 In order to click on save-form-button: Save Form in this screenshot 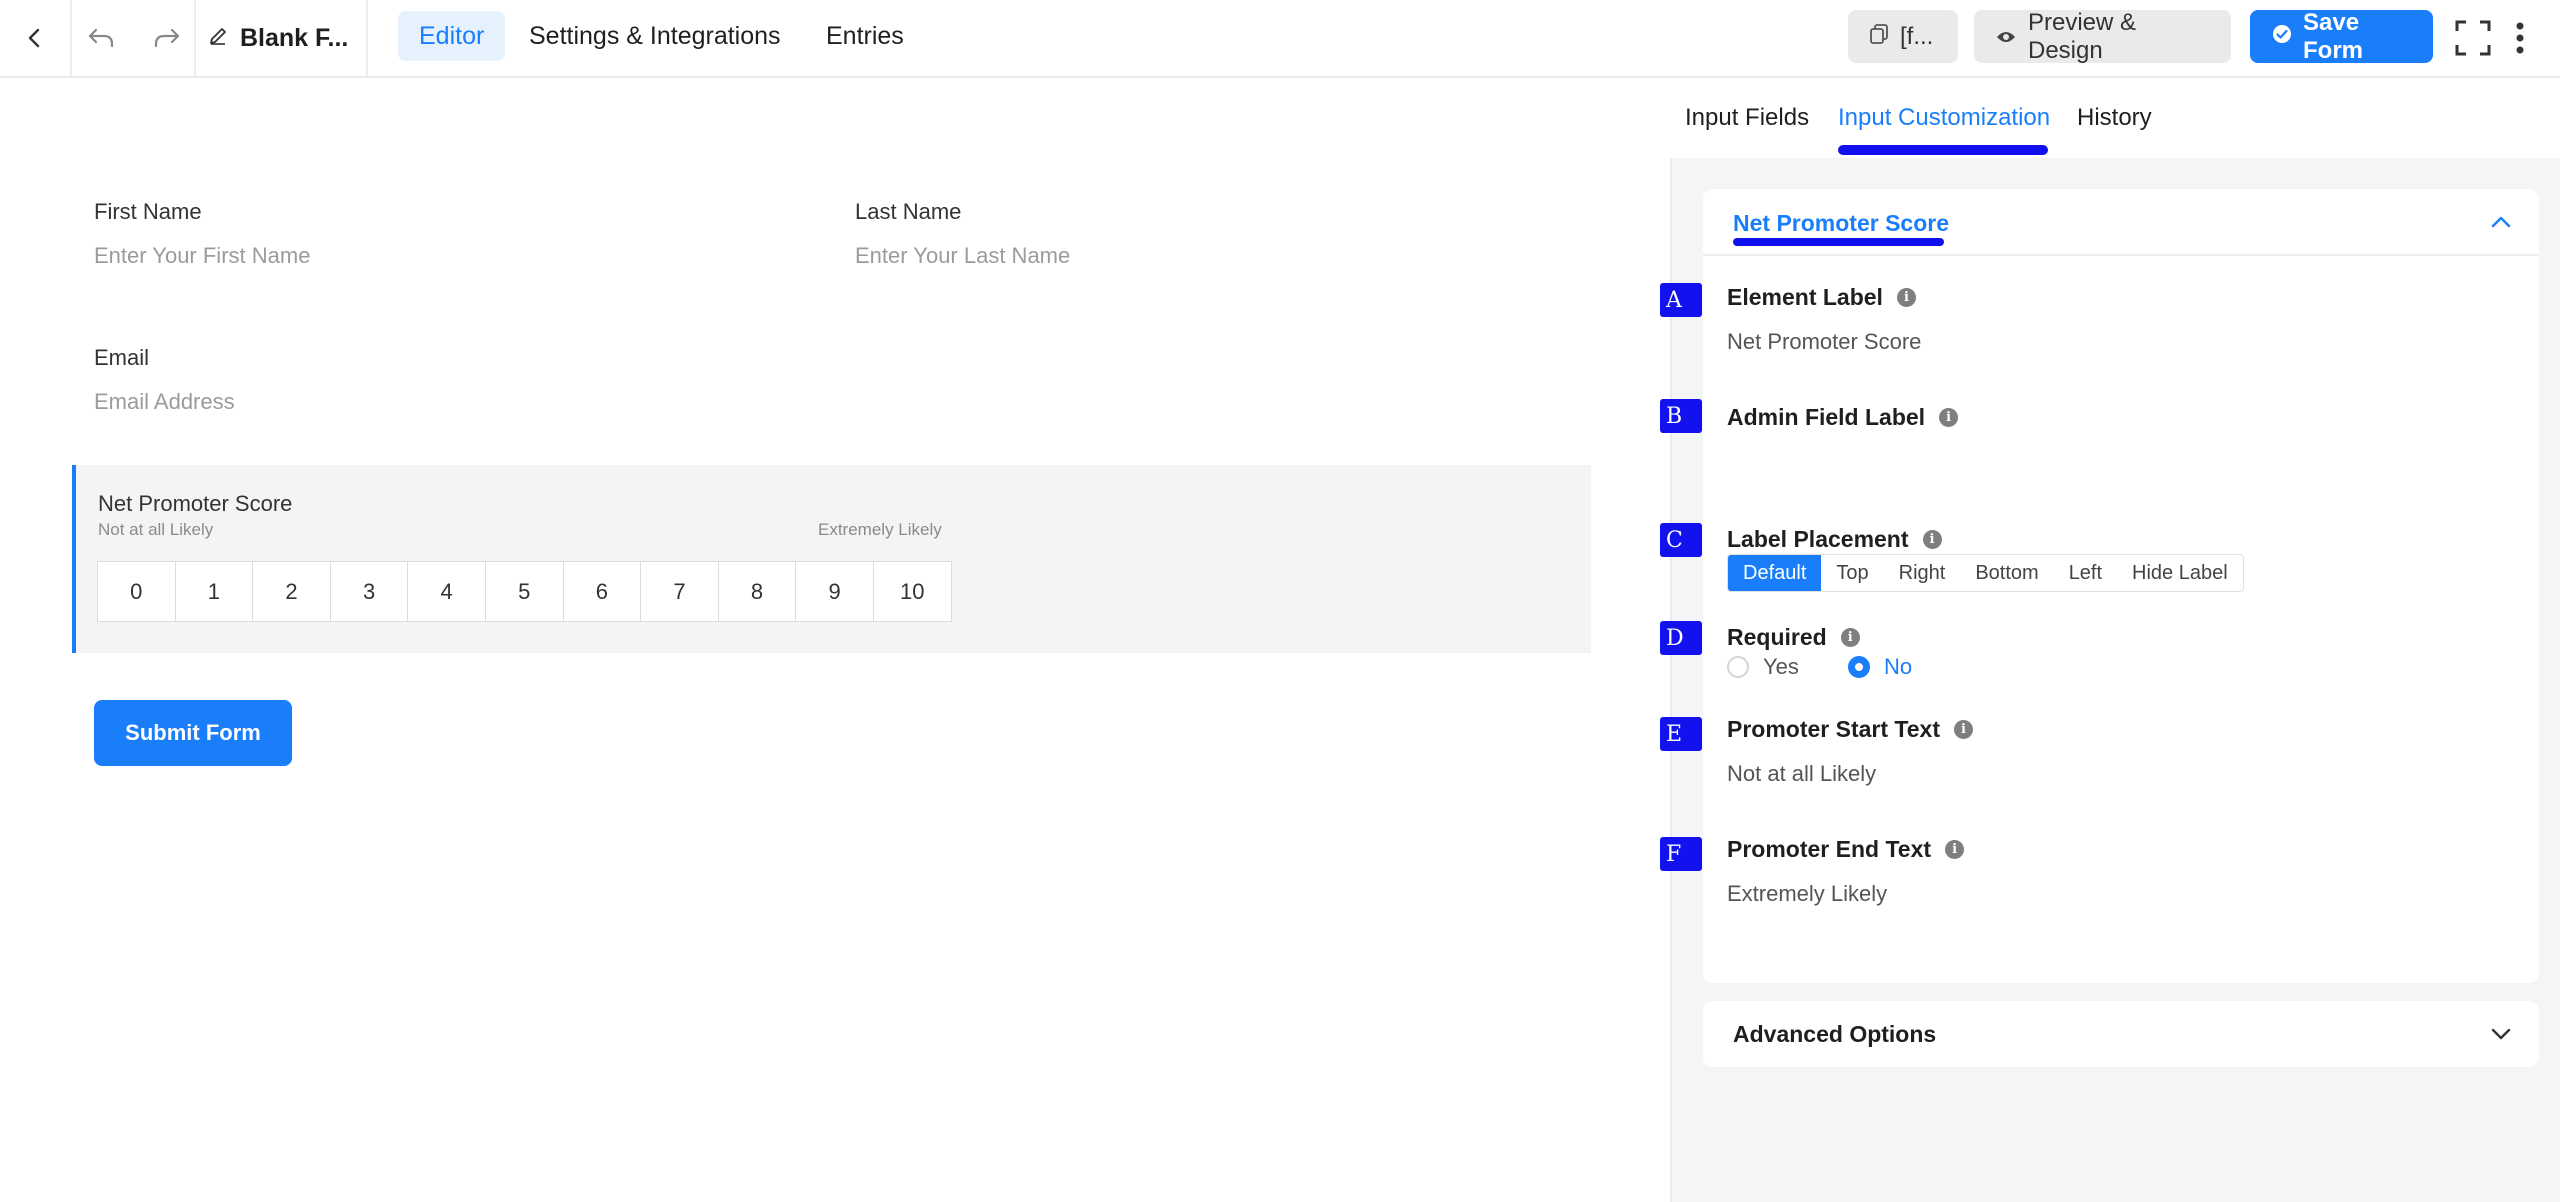, I will do `click(2341, 36)`.